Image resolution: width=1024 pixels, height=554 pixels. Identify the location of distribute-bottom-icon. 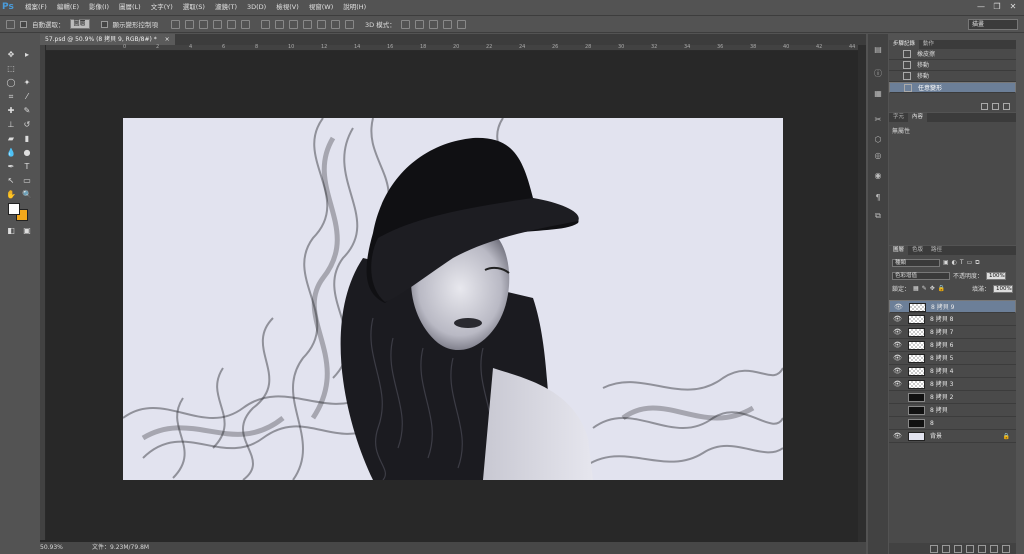
(294, 24).